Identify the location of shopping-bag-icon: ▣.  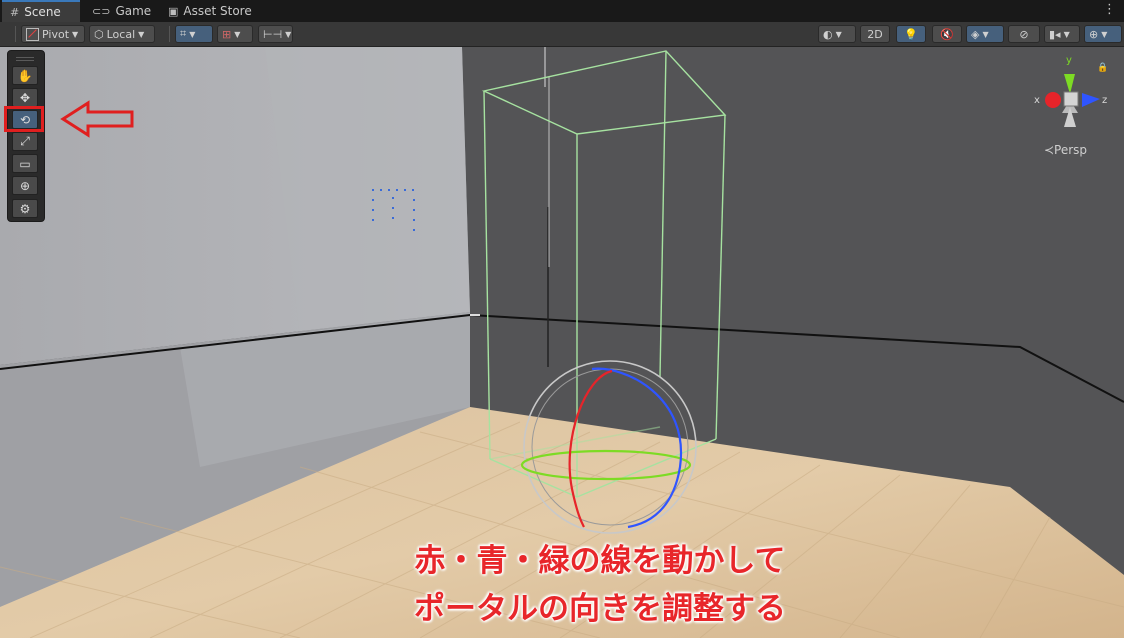
(173, 11).